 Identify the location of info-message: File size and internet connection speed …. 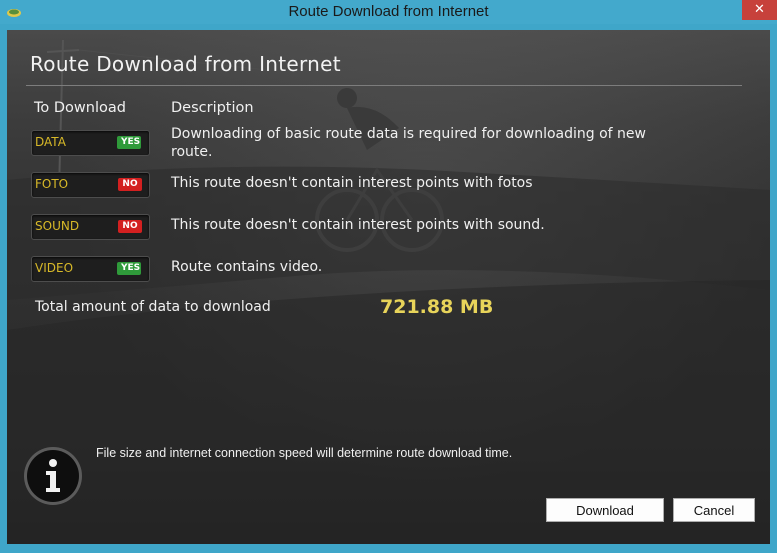
(304, 453).